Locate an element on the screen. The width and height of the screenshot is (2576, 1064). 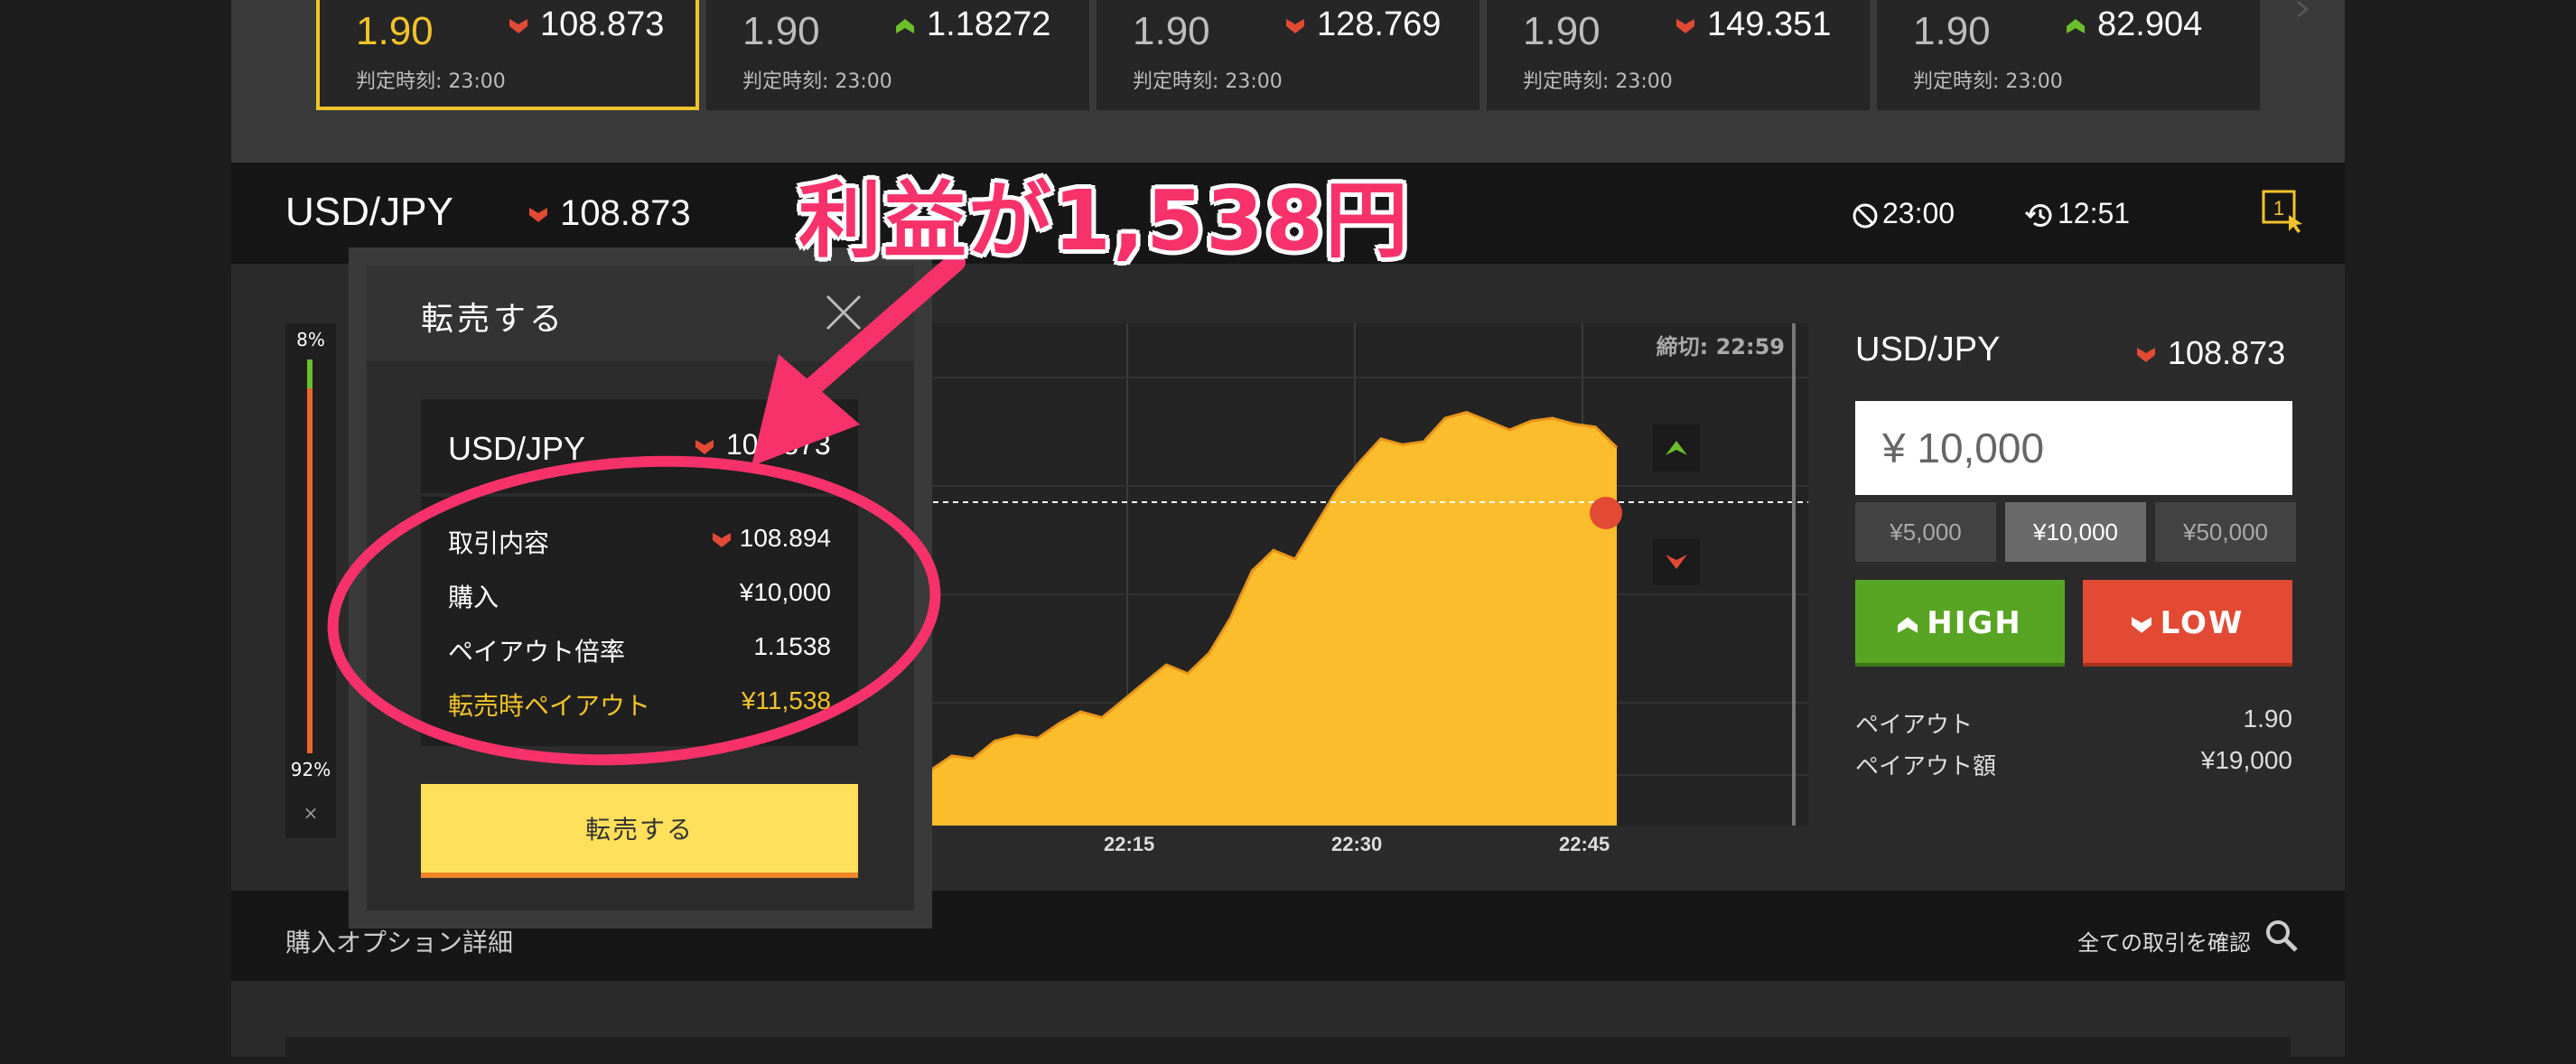
chart-area-series is located at coordinates (1273, 619).